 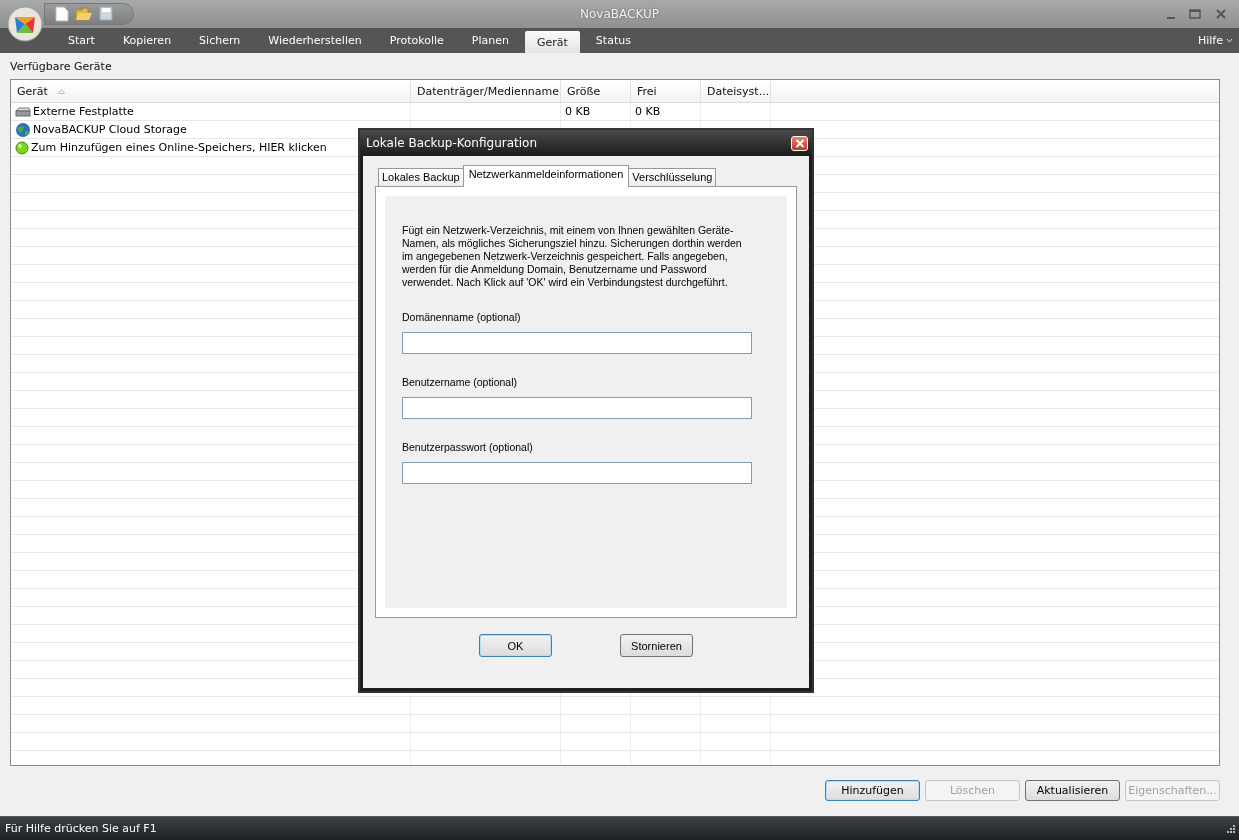 I want to click on table-cell: NovaBACKUP Cloud Storage, so click(x=110, y=129).